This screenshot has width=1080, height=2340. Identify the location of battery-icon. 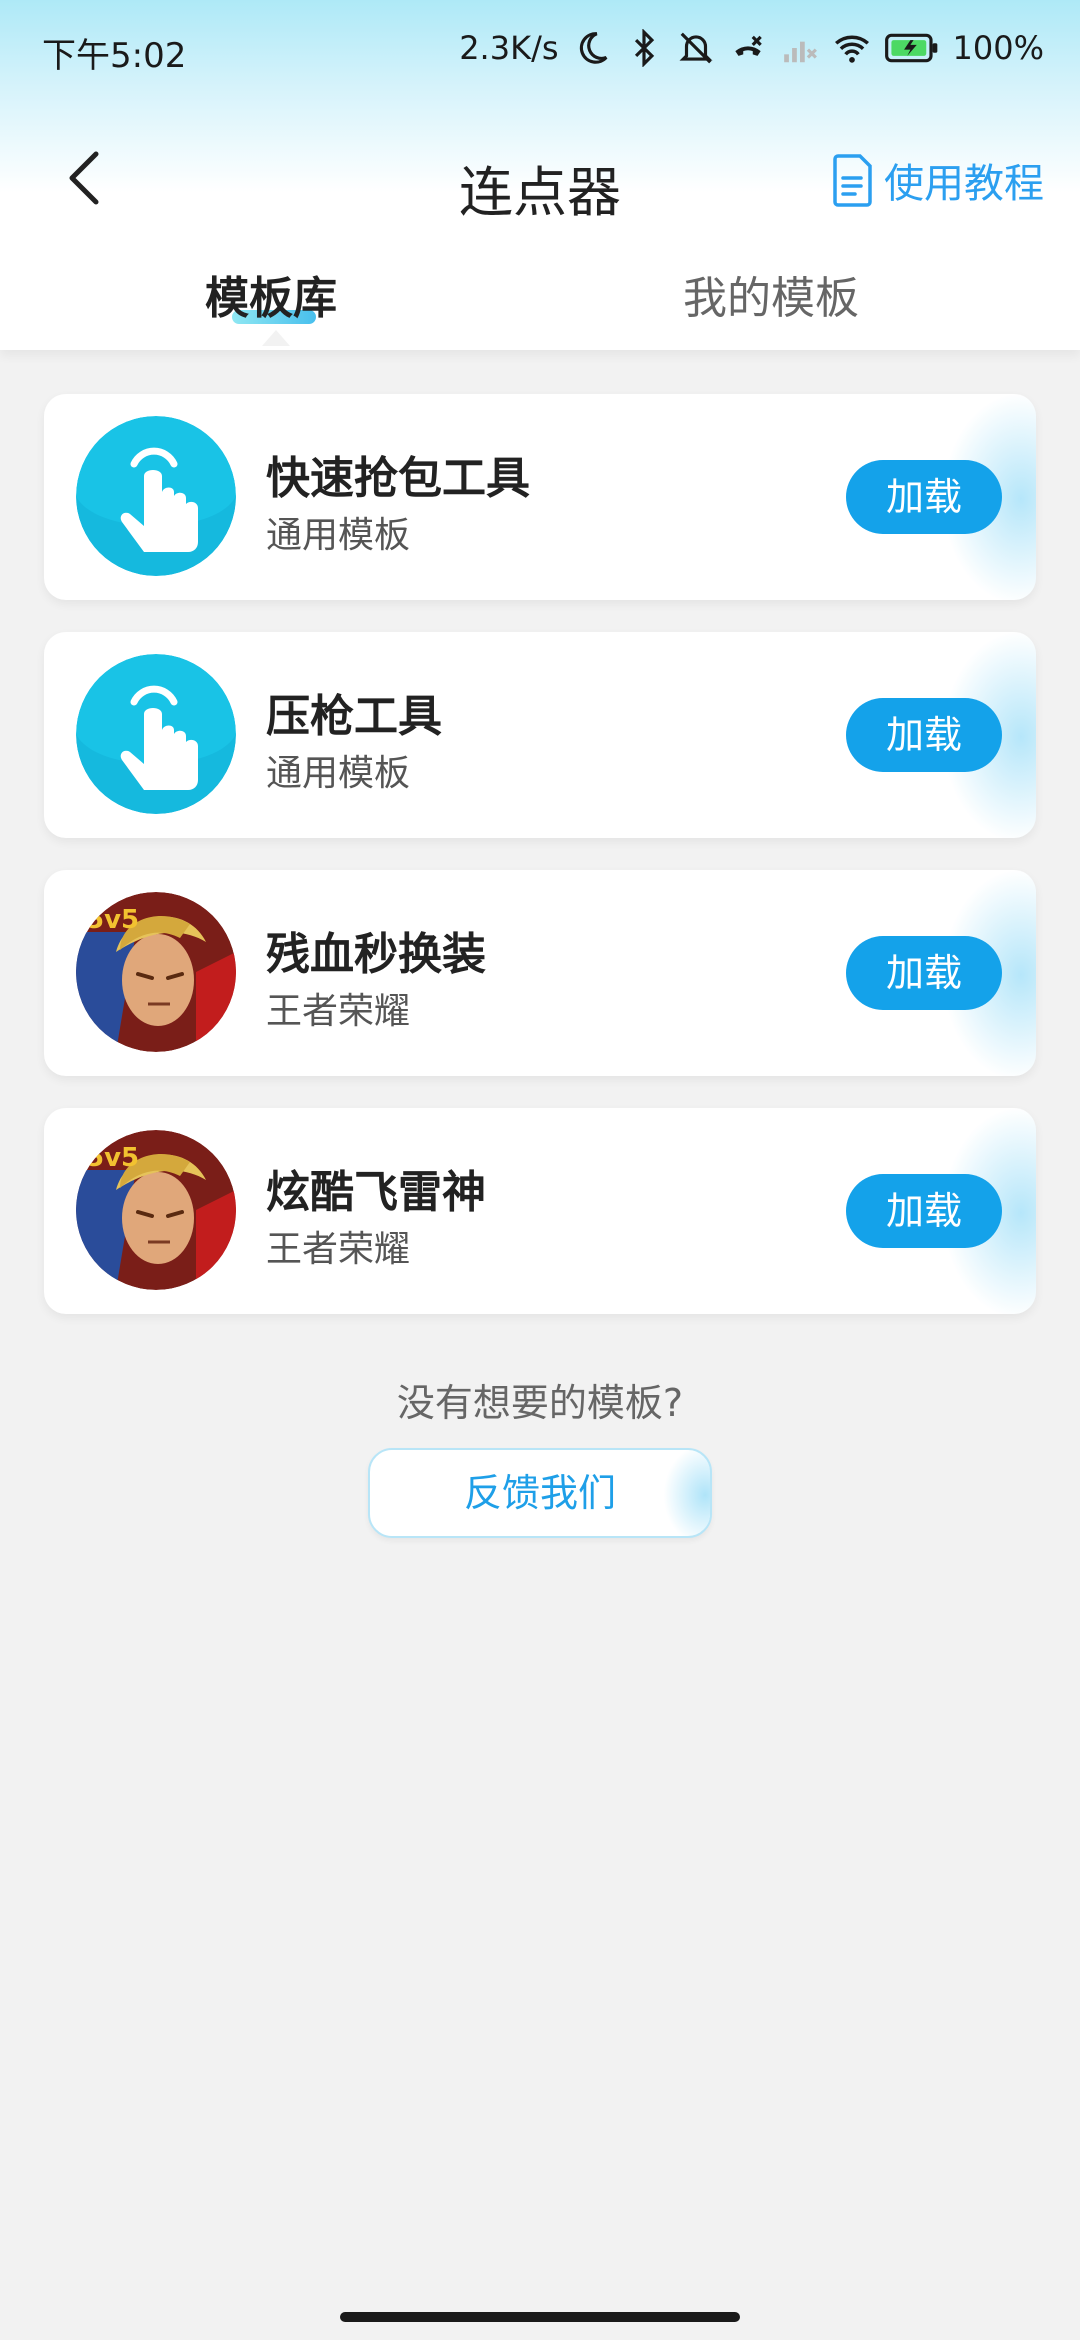
(910, 48).